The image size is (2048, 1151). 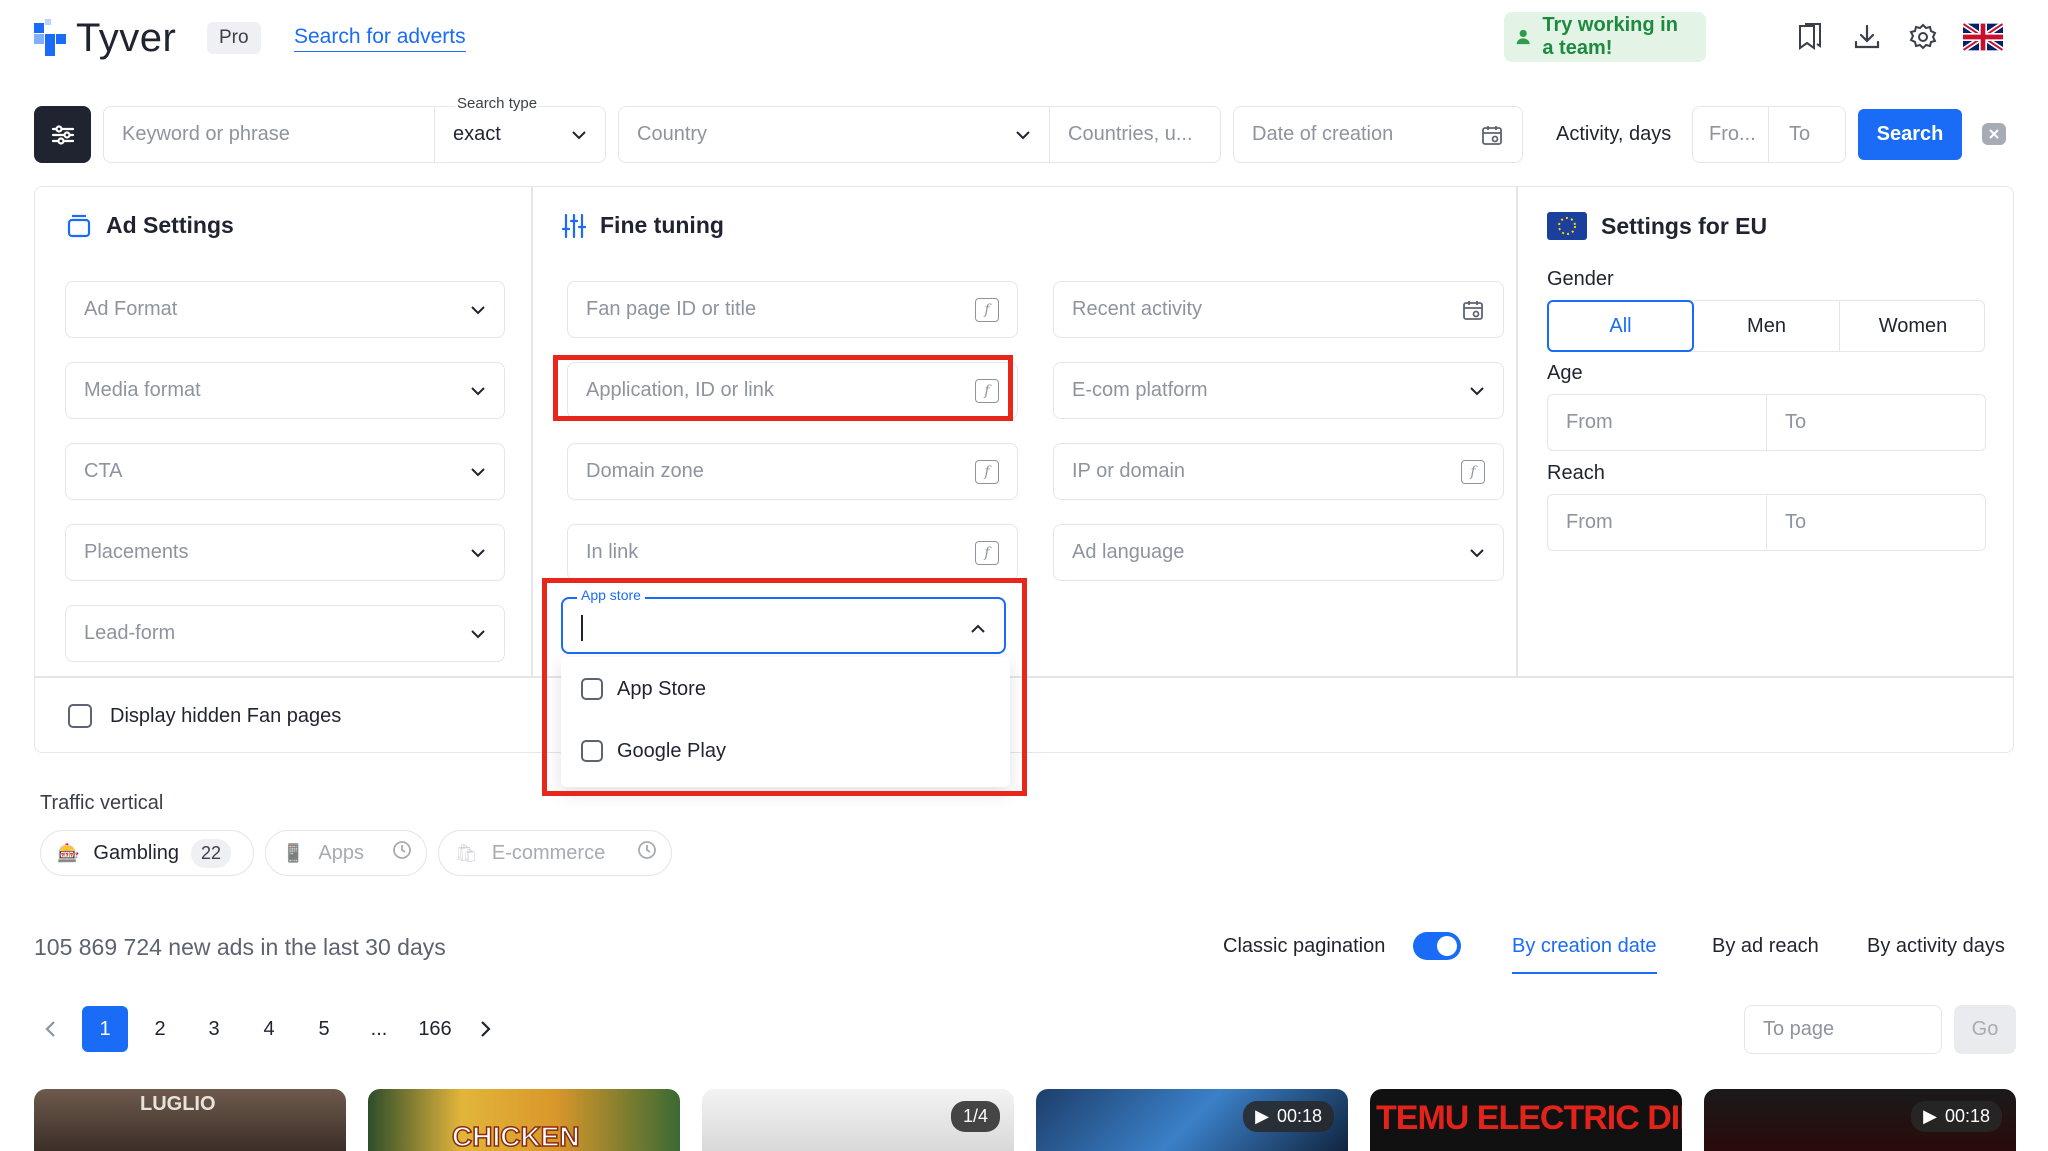 What do you see at coordinates (1657, 522) in the screenshot?
I see `reach-from-input: From` at bounding box center [1657, 522].